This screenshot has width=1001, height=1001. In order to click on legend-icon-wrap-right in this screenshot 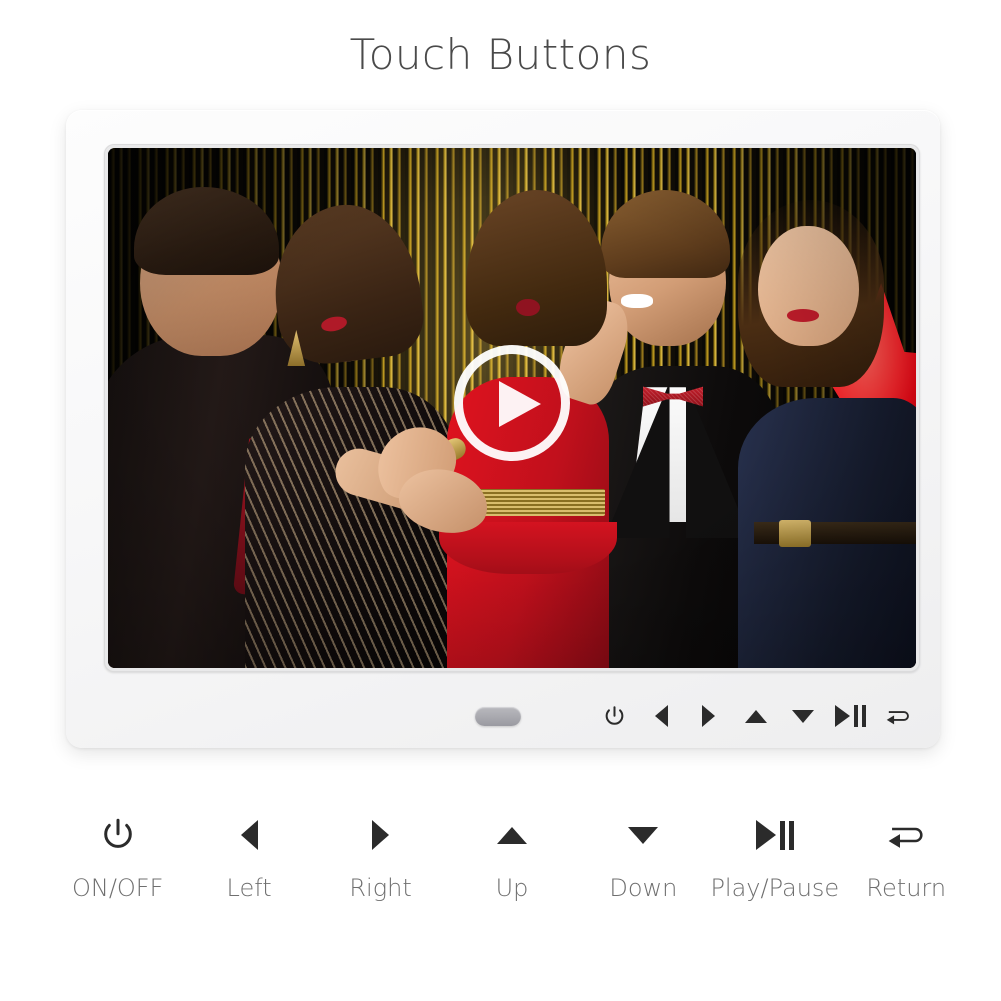, I will do `click(381, 835)`.